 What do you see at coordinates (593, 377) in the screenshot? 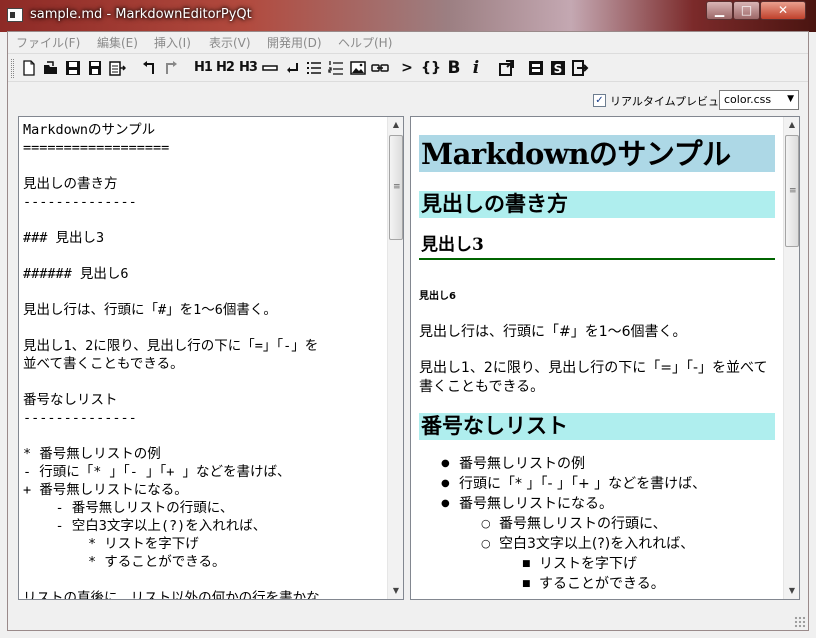
I see `preview-paragraph: 見出し1、2に限り、見出し行の下に「=」「-」を並べて書くこともできる。` at bounding box center [593, 377].